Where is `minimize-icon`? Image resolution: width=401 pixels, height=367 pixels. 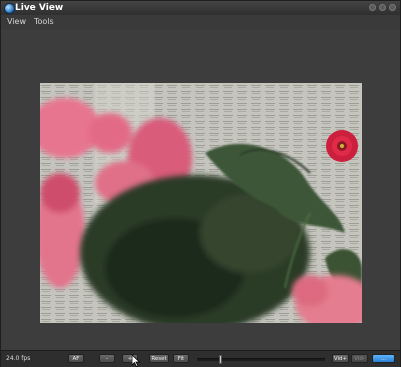 minimize-icon is located at coordinates (372, 7).